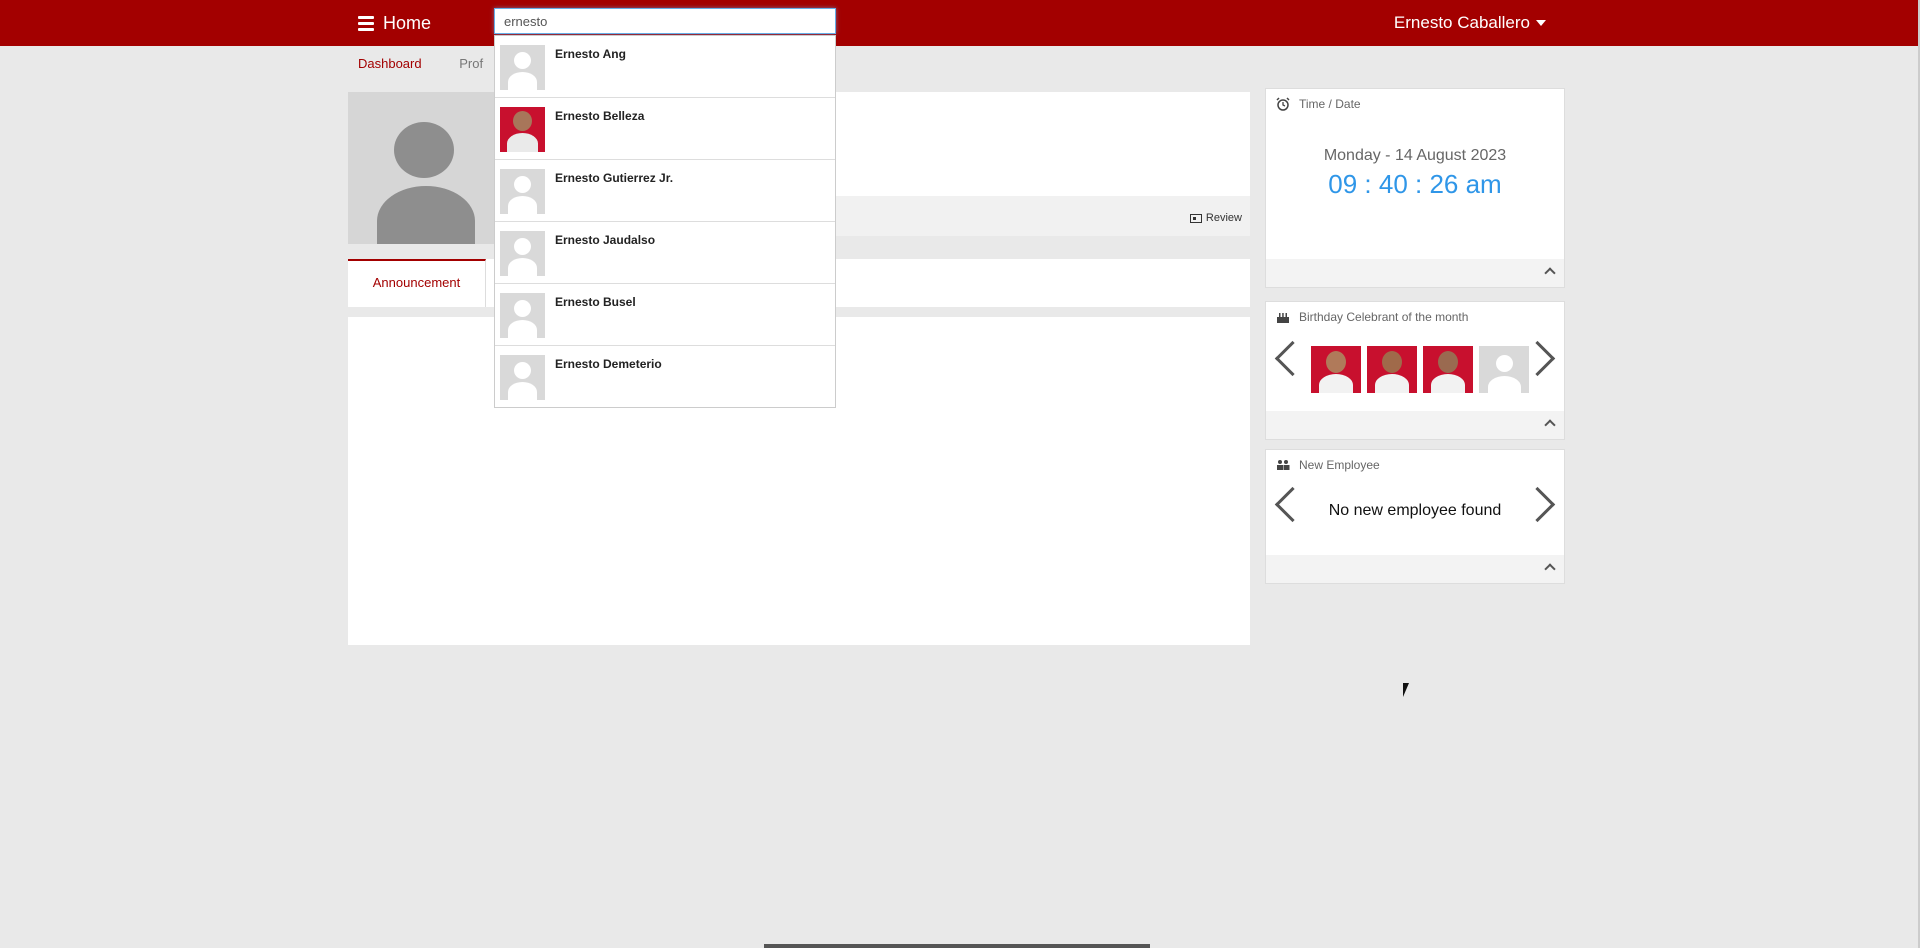 The image size is (1920, 948). I want to click on home-label: Home, so click(407, 22).